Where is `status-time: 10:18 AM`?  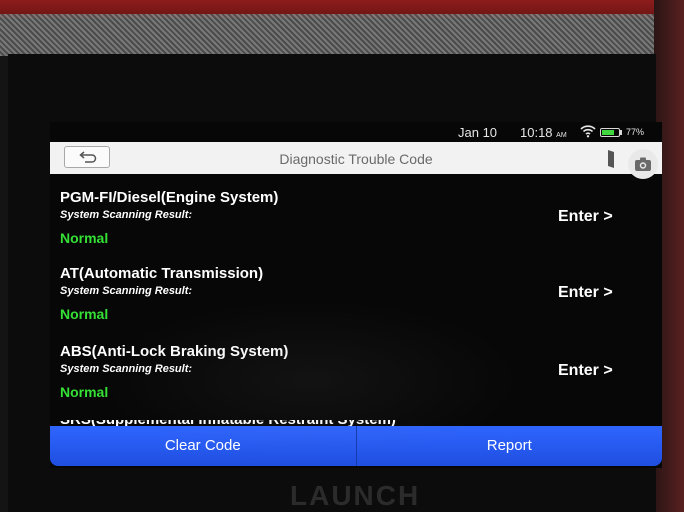
status-time: 10:18 AM is located at coordinates (543, 132).